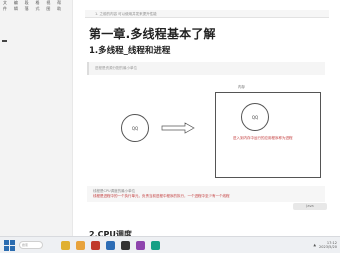 This screenshot has width=340, height=253. I want to click on program-circle: QQ, so click(135, 128).